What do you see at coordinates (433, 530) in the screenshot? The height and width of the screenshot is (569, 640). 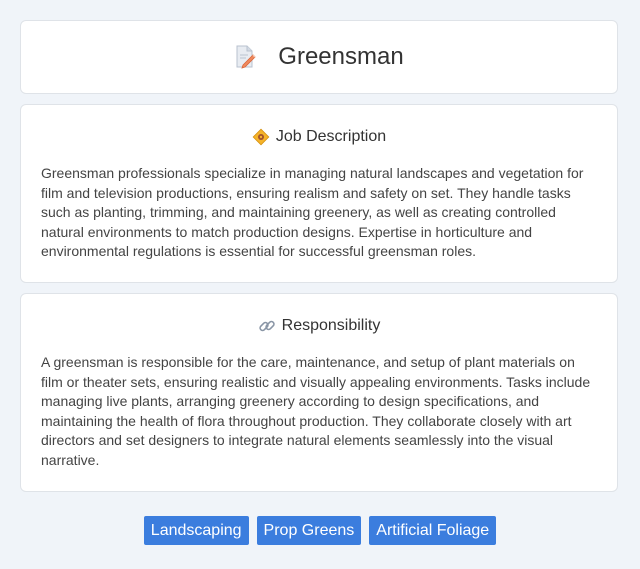 I see `tag-artificial-foliage: Artificial Foliage` at bounding box center [433, 530].